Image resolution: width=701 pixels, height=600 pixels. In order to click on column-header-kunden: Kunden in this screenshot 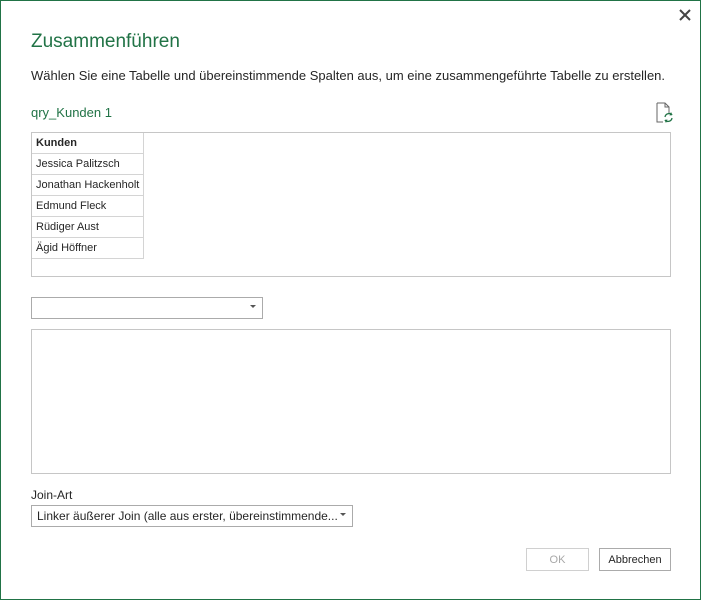, I will do `click(88, 143)`.